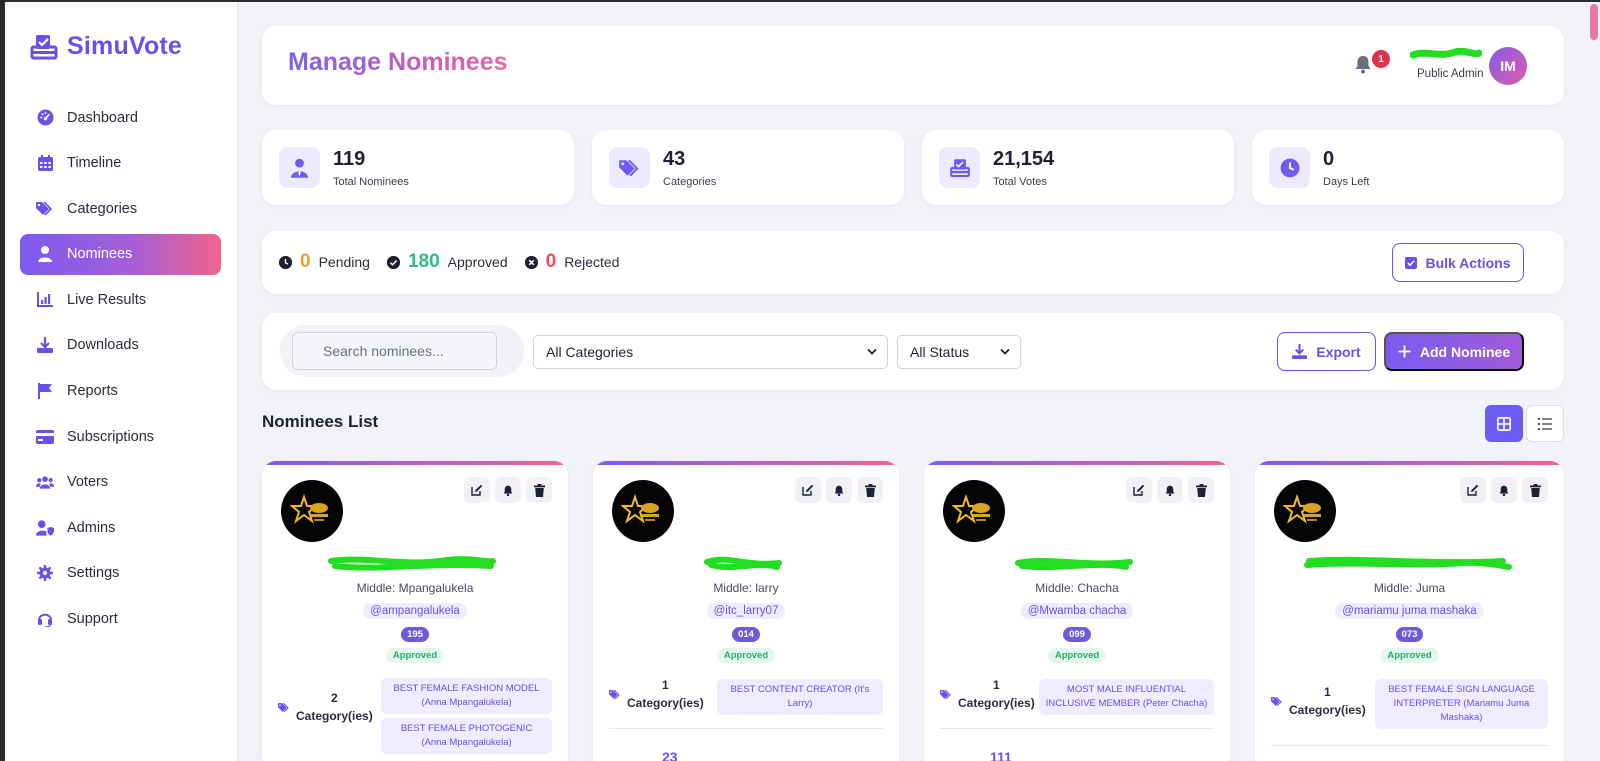 The width and height of the screenshot is (1600, 761). Describe the element at coordinates (447, 262) in the screenshot. I see `status-approved: 180 Approved` at that location.